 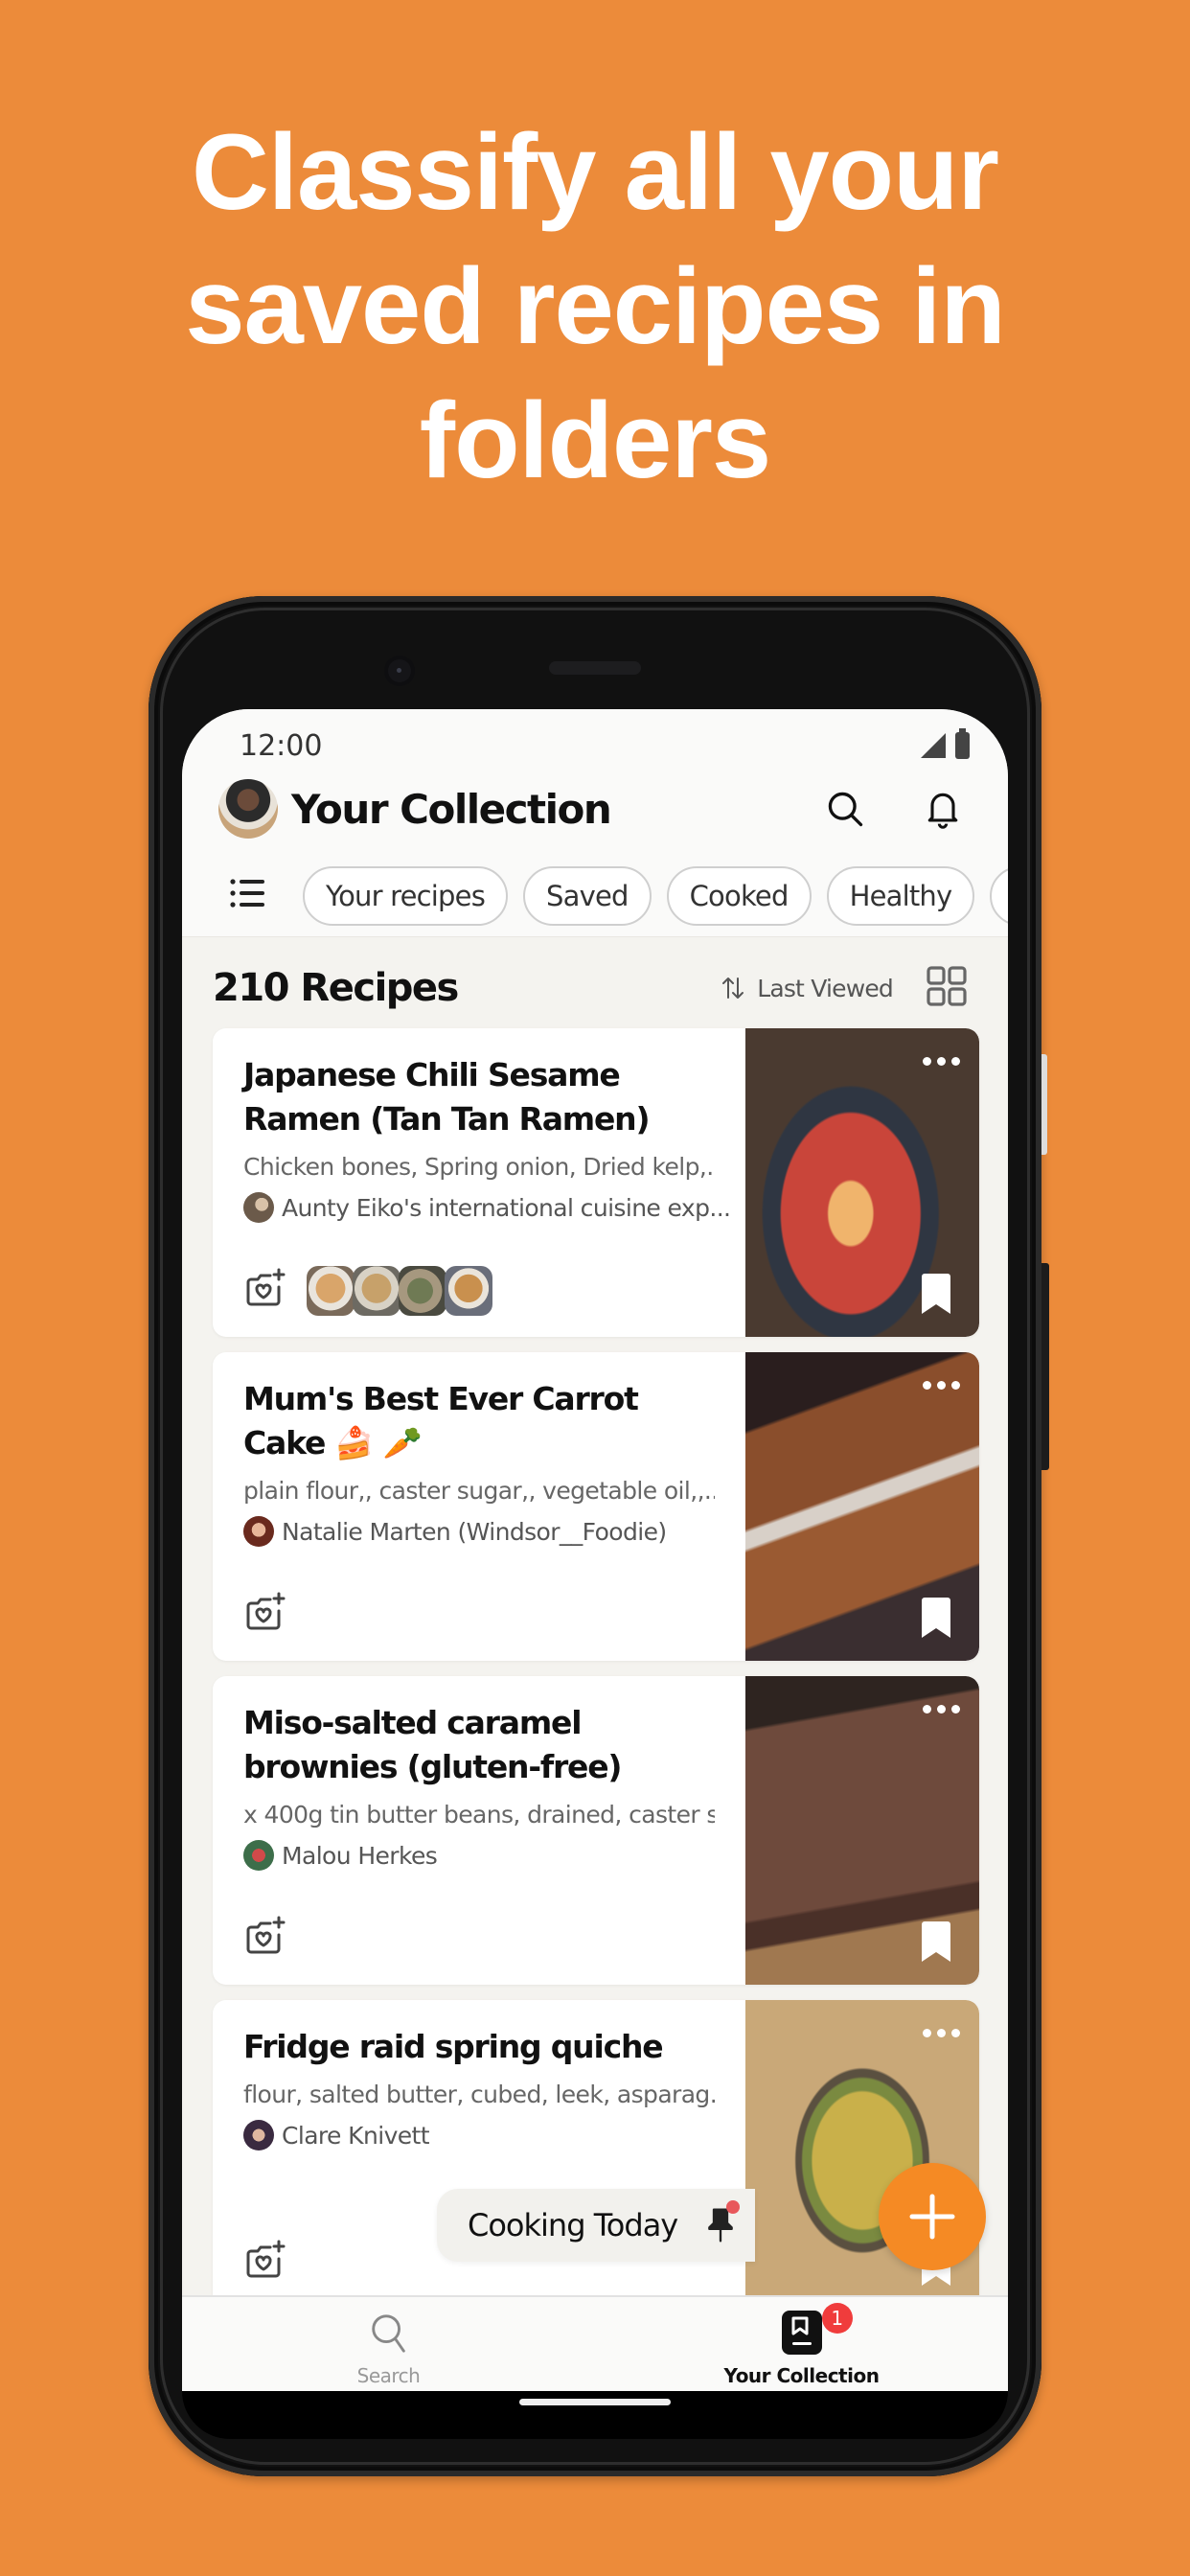 I want to click on notification-dot, so click(x=733, y=2207).